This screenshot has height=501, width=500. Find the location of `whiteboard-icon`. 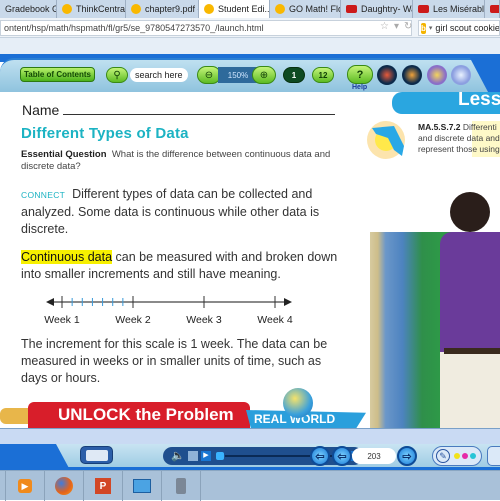

whiteboard-icon is located at coordinates (96, 455).